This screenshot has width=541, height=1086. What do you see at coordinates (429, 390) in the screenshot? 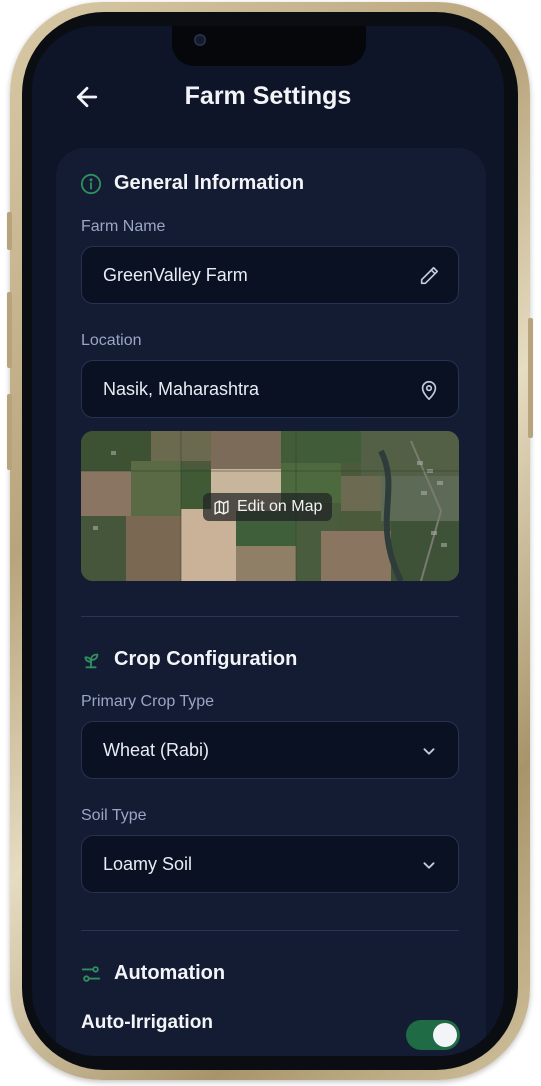
I see `map-pin-icon` at bounding box center [429, 390].